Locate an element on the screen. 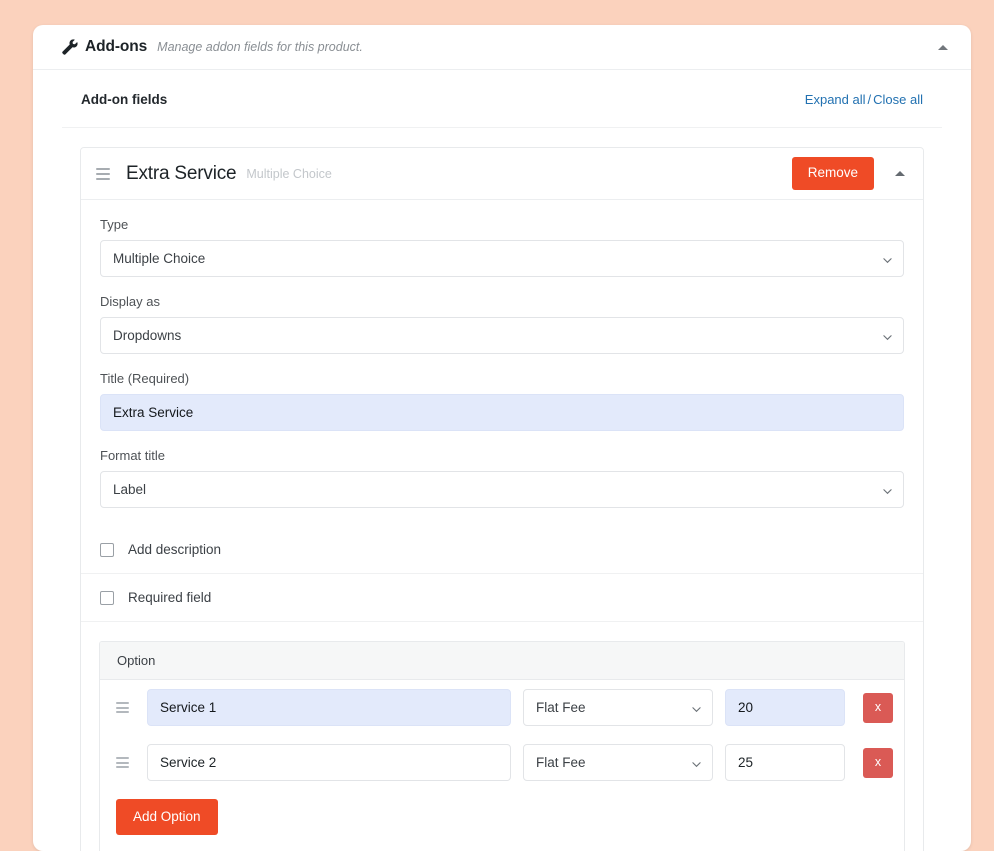 Image resolution: width=994 pixels, height=851 pixels. type-row: Type Multiple Choice is located at coordinates (502, 238).